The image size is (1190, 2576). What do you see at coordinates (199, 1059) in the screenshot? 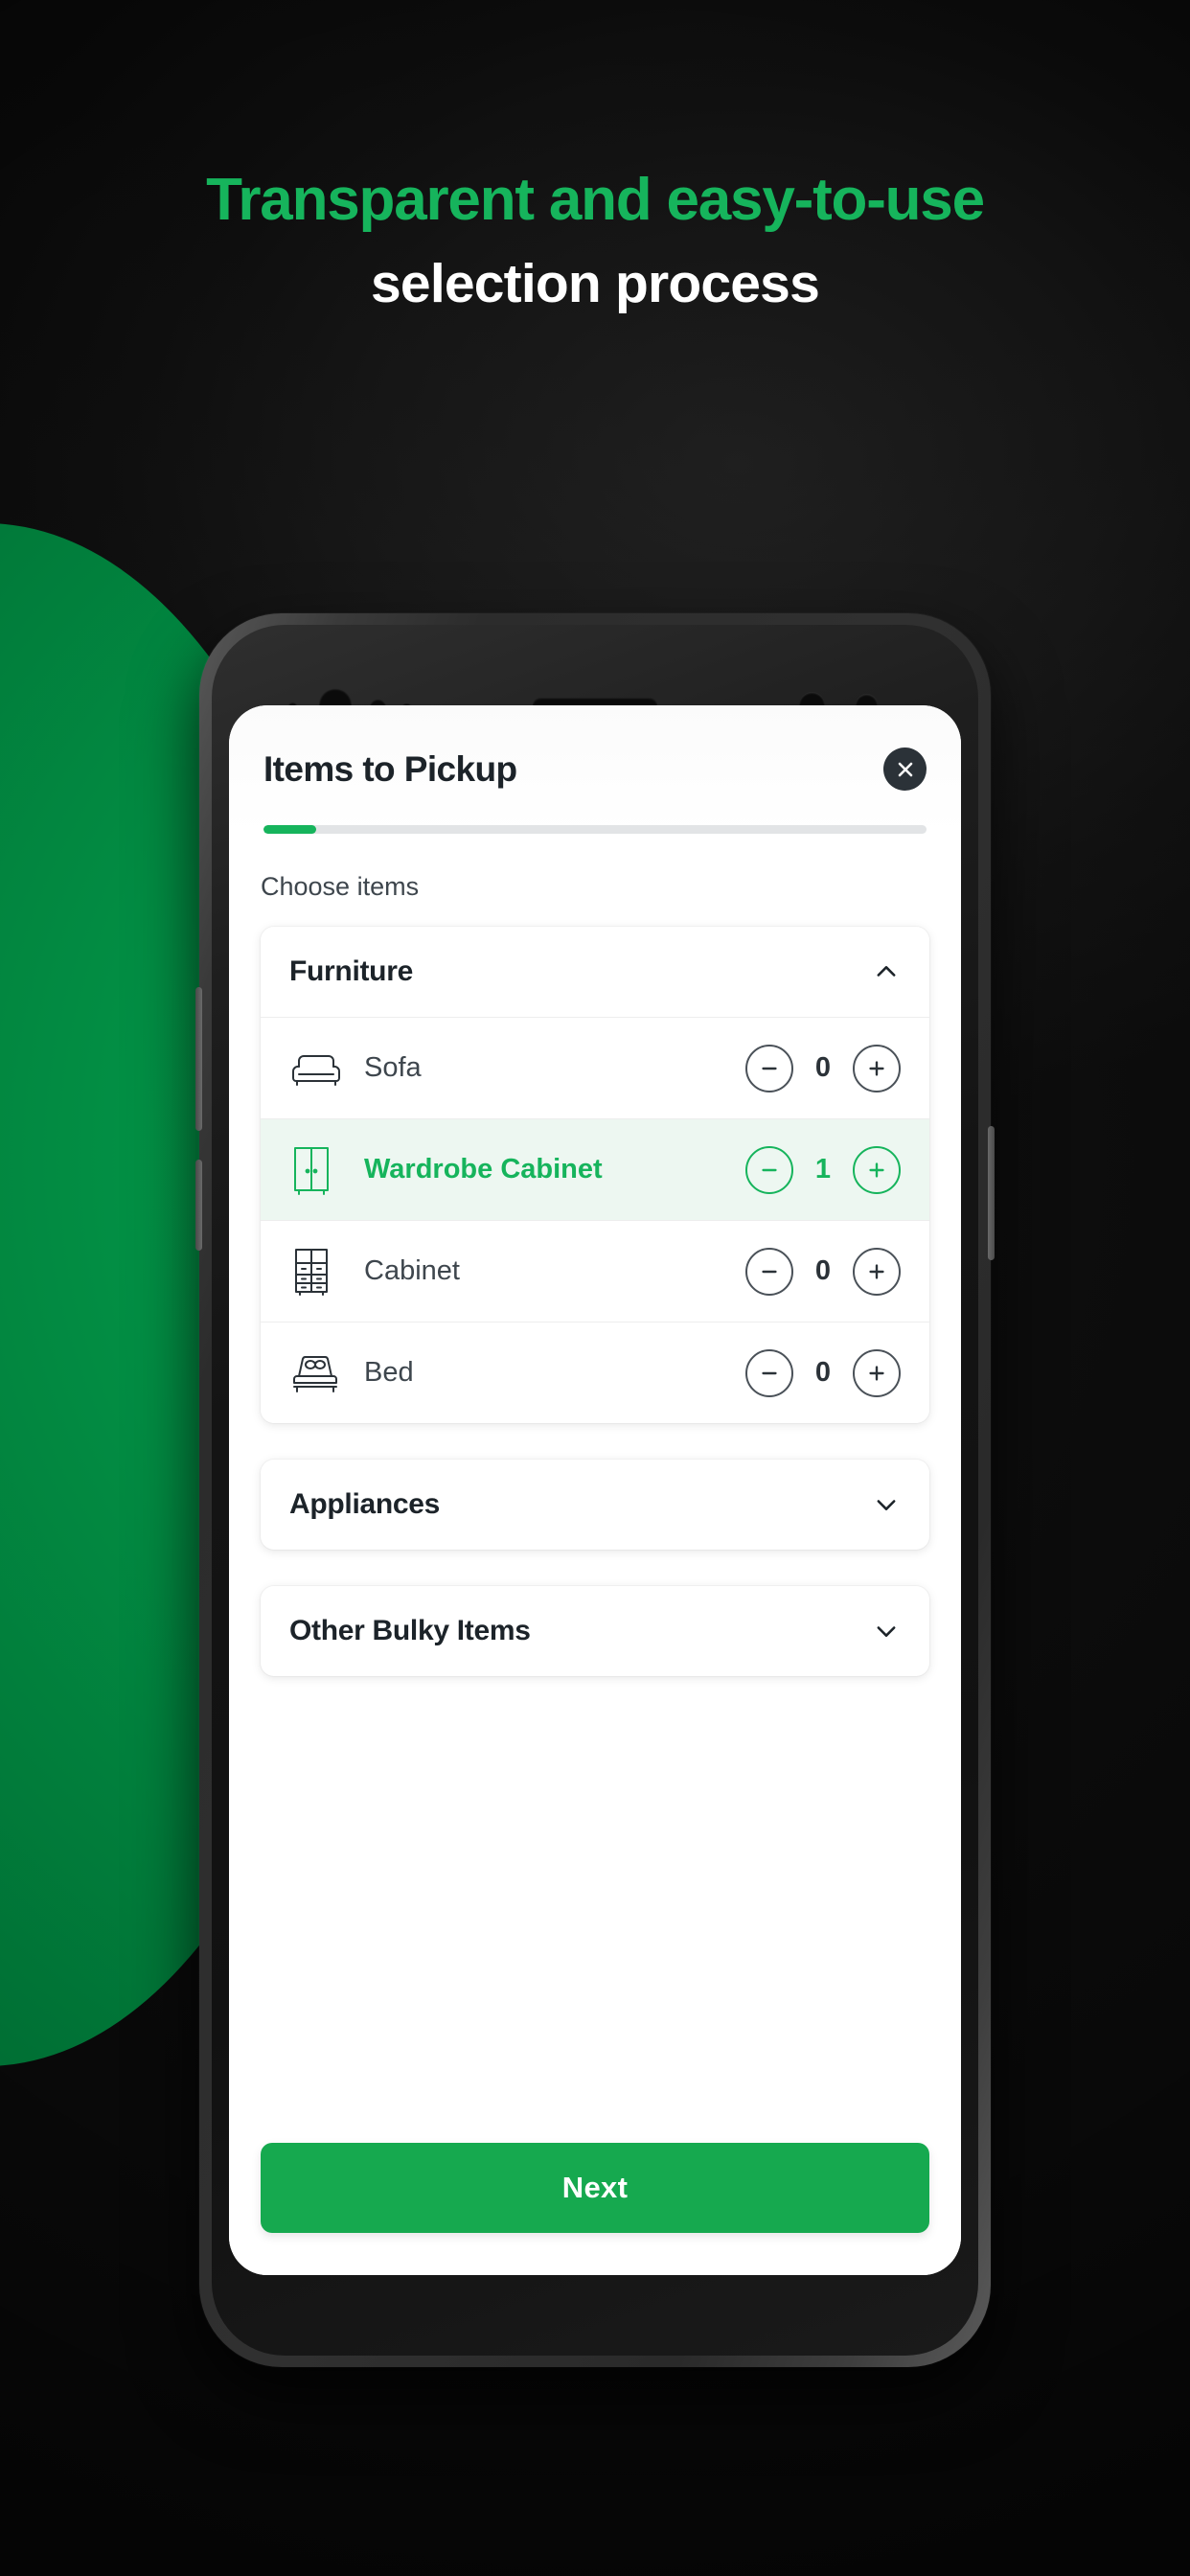
I see `phone-volume-button` at bounding box center [199, 1059].